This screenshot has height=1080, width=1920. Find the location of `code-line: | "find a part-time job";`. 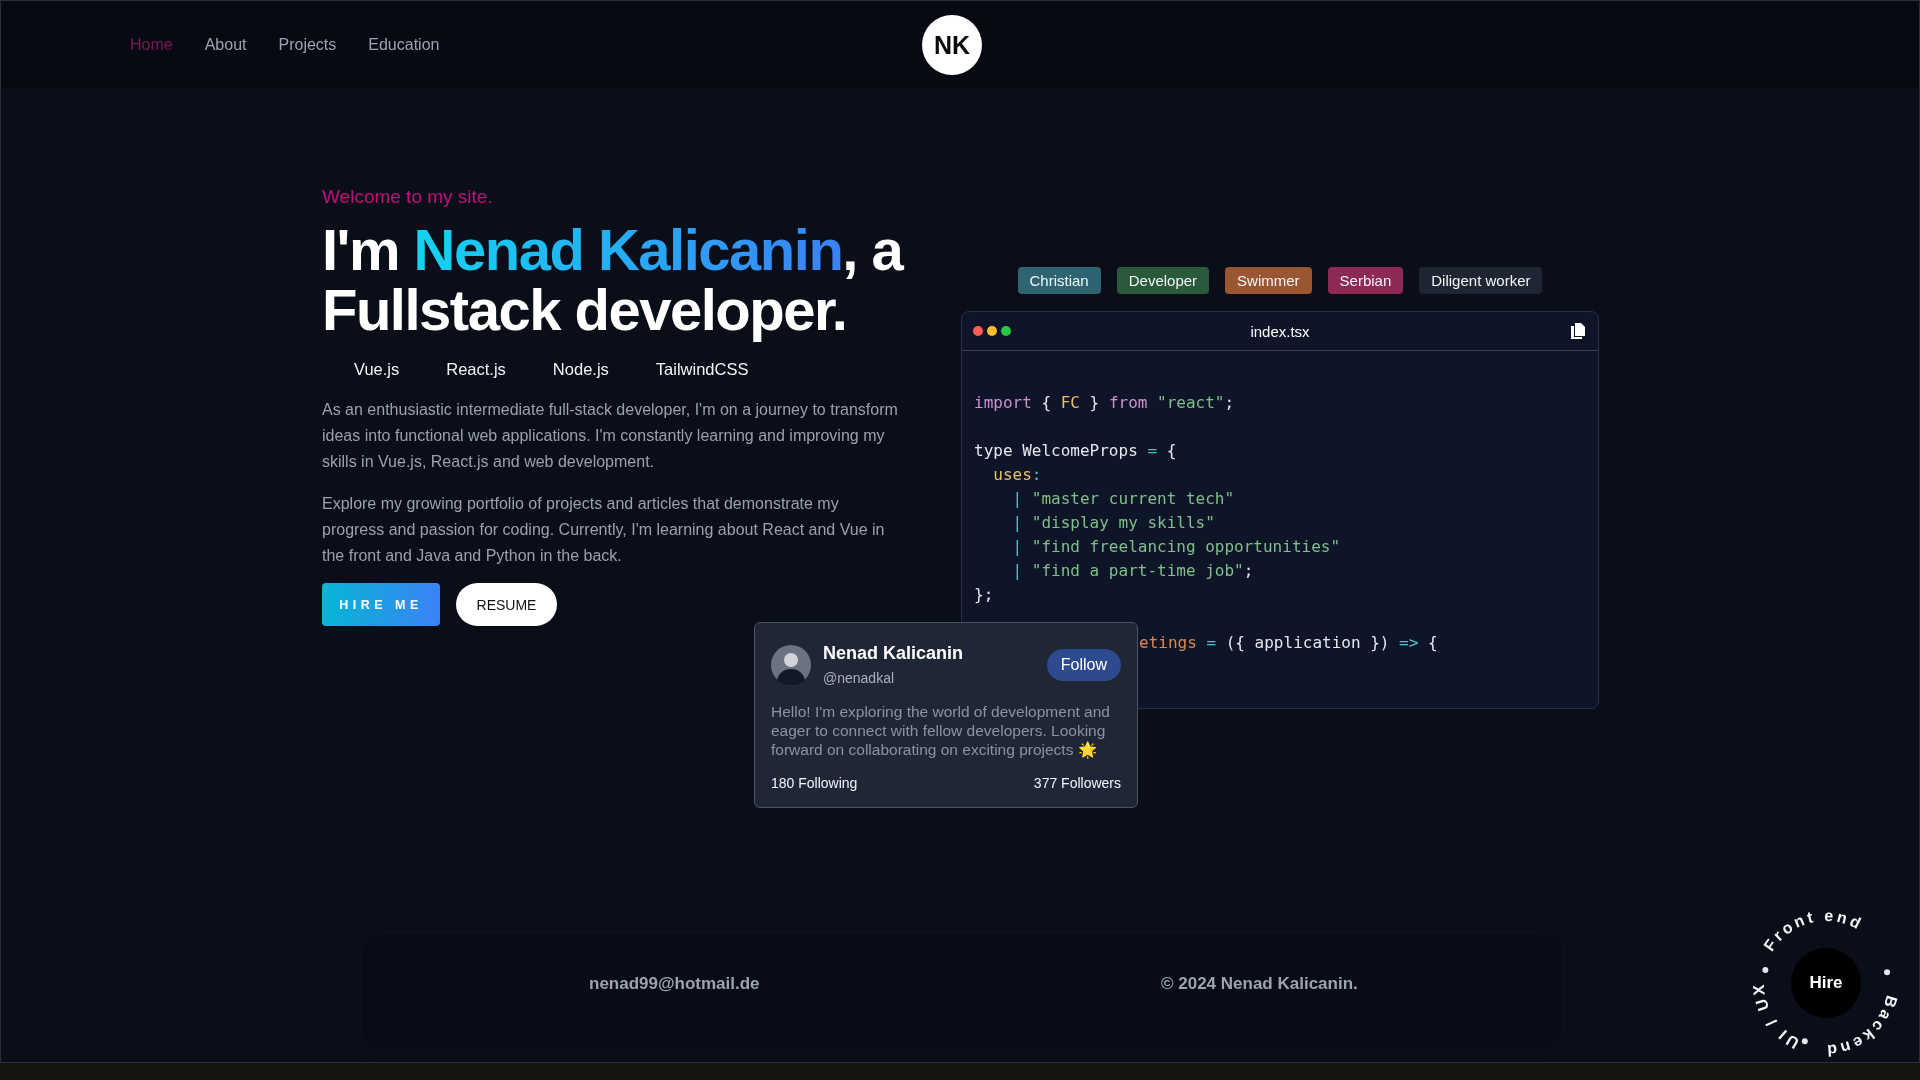

code-line: | "find a part-time job"; is located at coordinates (1132, 571).